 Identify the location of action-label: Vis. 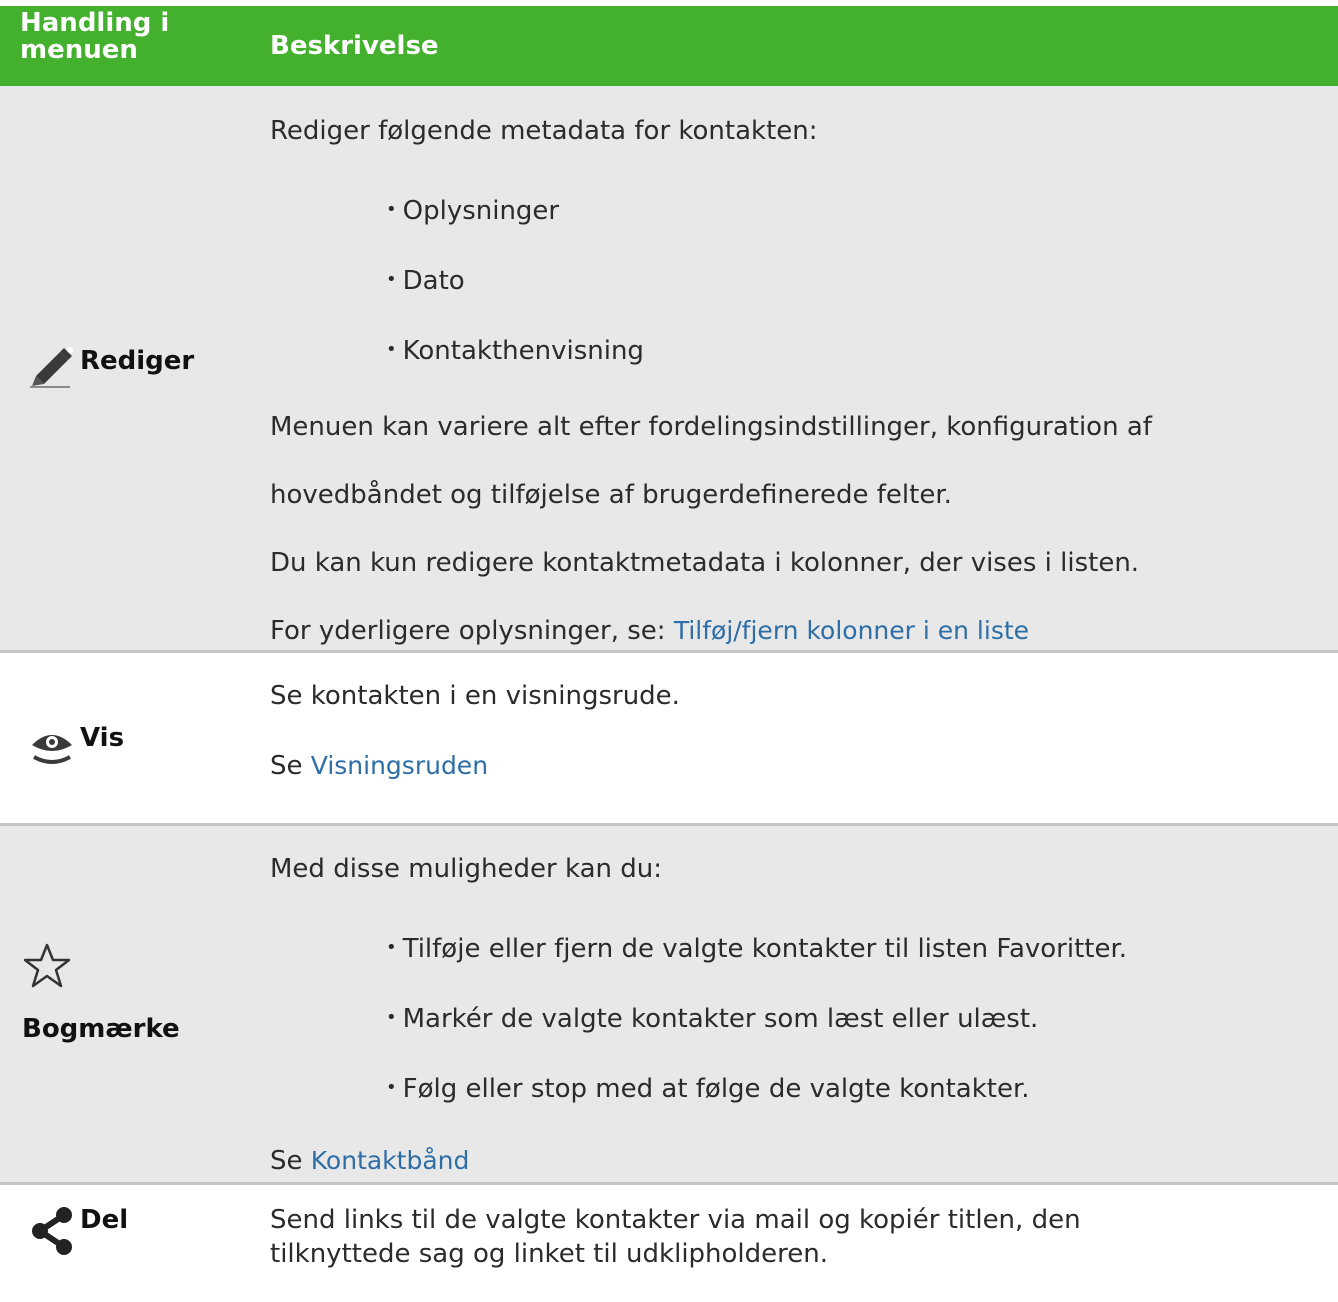
(102, 738).